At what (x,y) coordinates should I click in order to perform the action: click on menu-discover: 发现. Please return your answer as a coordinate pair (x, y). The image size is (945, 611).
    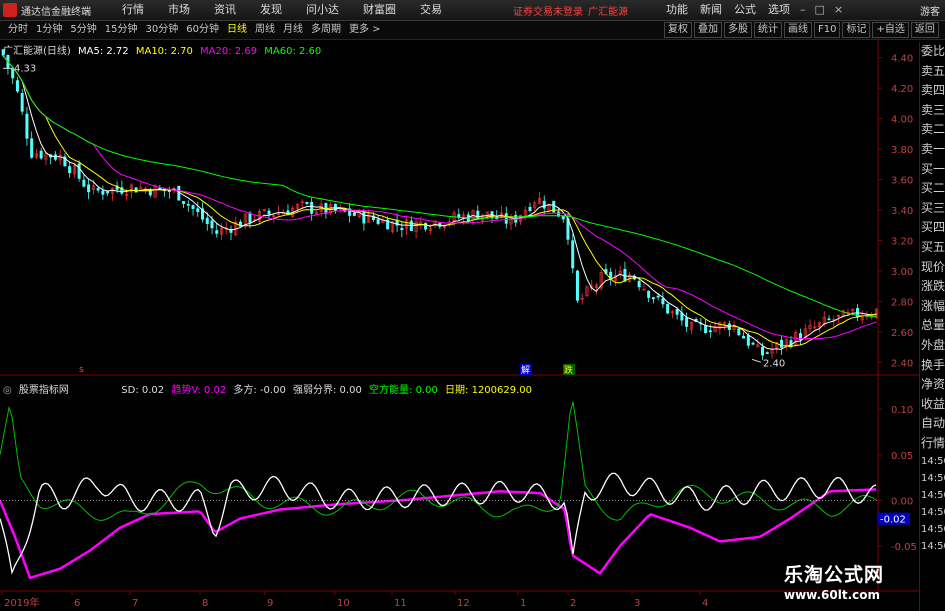
    Looking at the image, I should click on (271, 10).